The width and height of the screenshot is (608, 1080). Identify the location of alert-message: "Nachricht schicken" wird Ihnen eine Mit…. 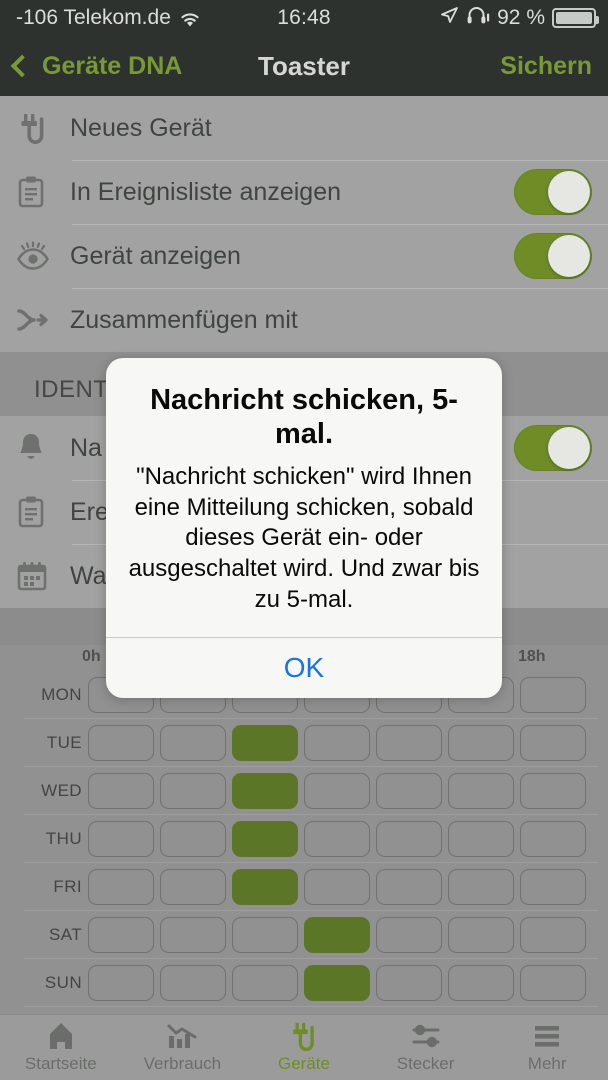
(304, 537).